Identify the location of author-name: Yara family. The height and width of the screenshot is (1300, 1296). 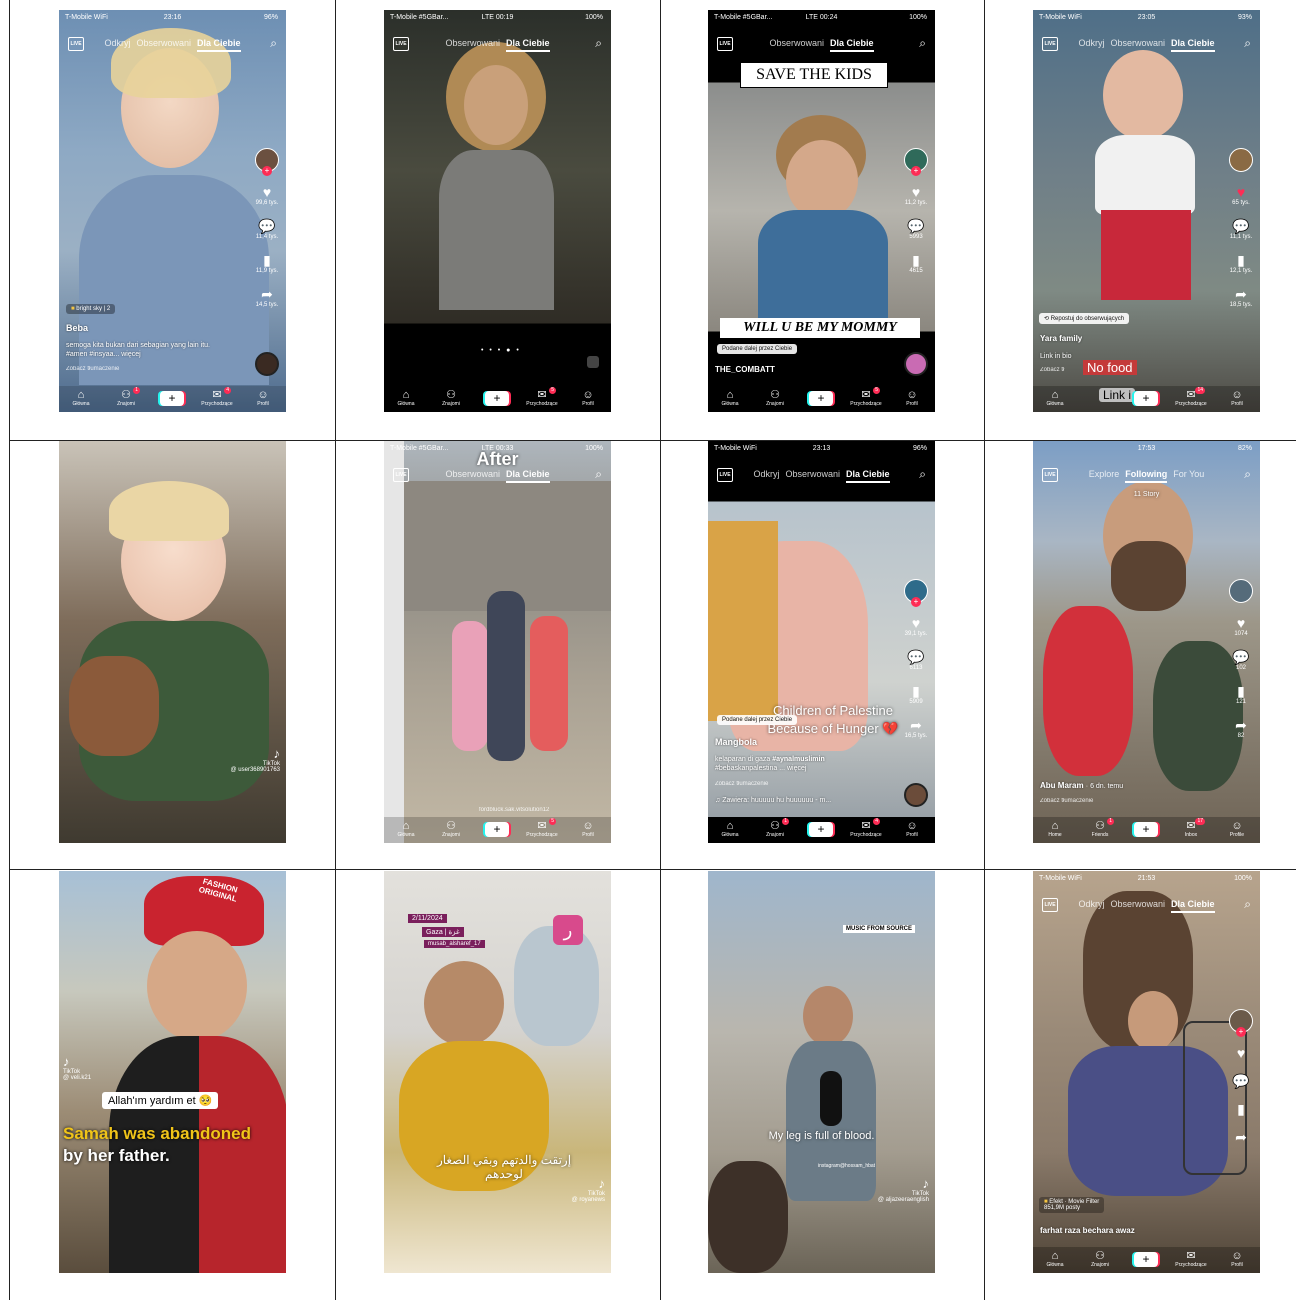
(1061, 338).